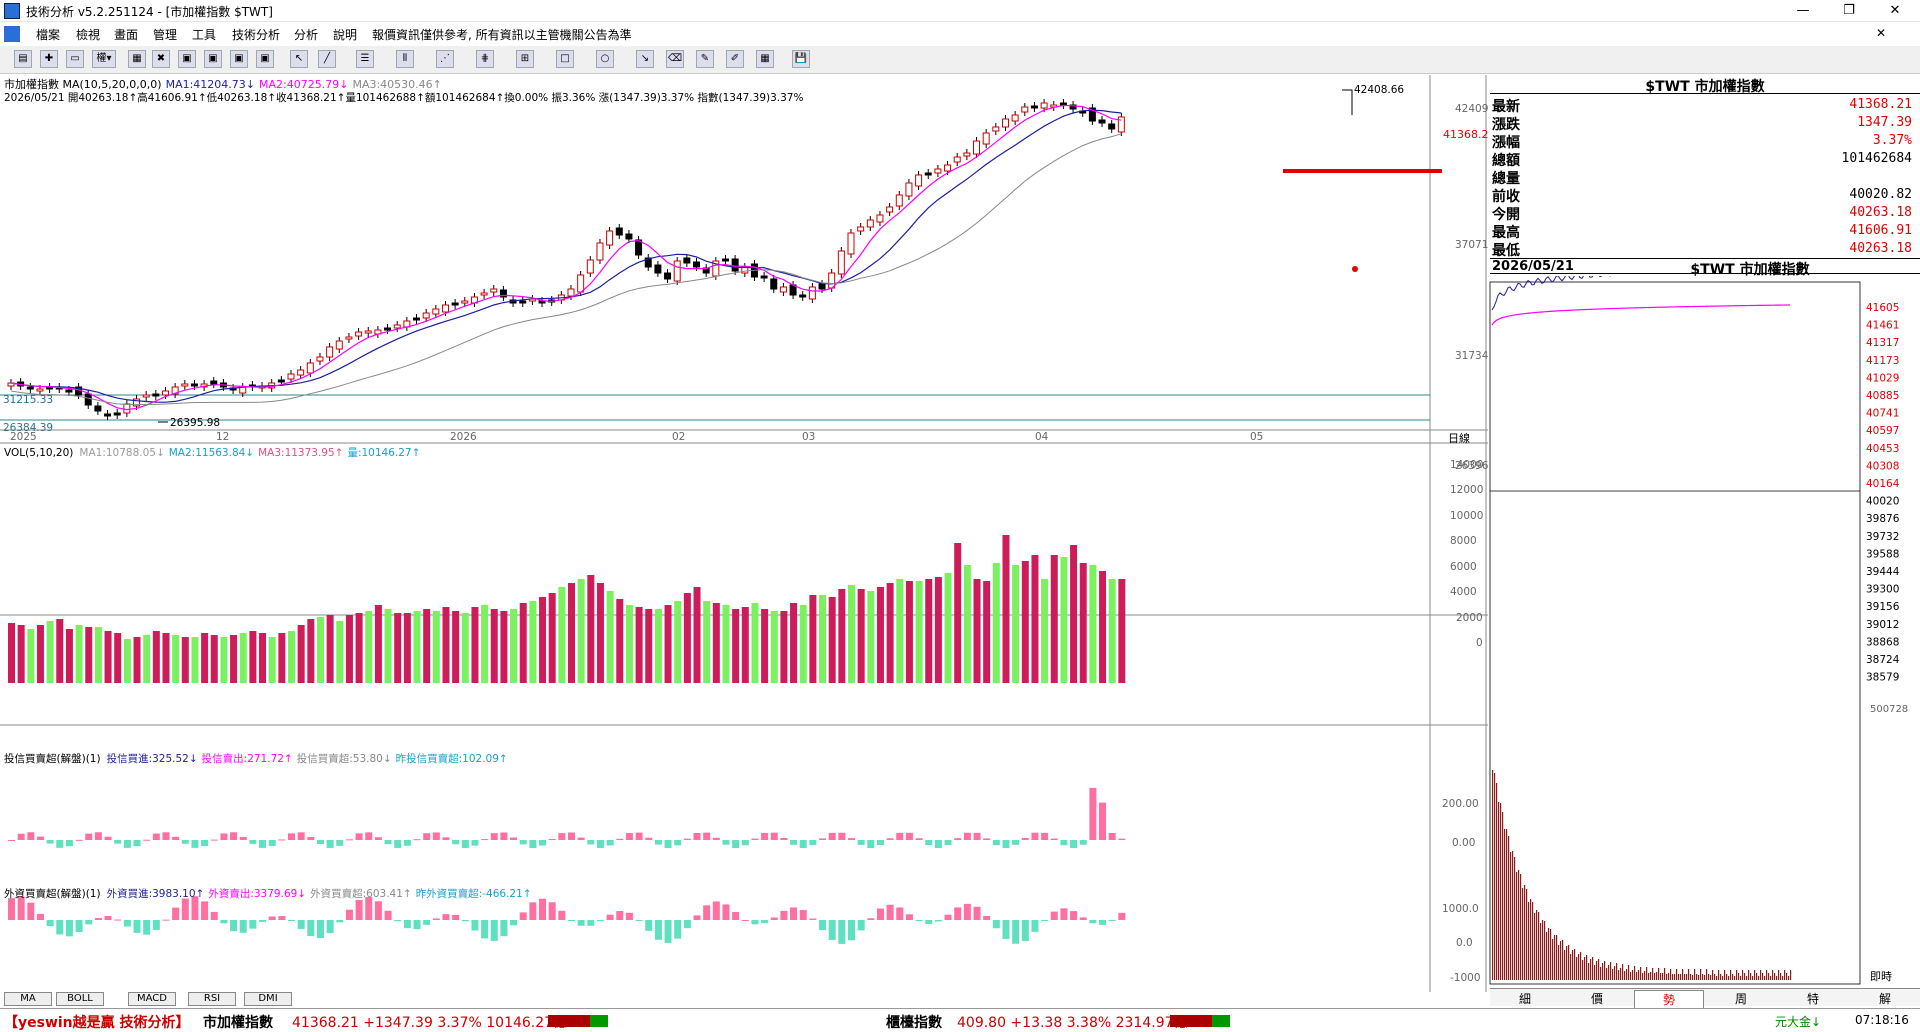 The image size is (1920, 1032). What do you see at coordinates (1705, 231) in the screenshot?
I see `quote-row: 最高 41606.91` at bounding box center [1705, 231].